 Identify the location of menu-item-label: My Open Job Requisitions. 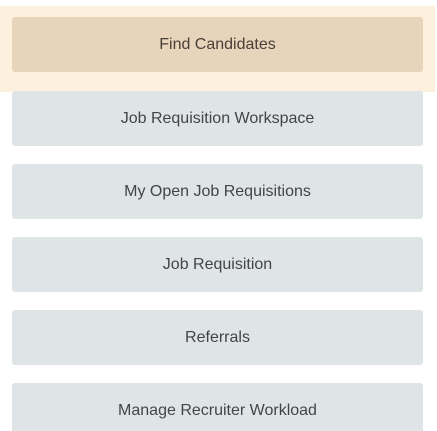
(217, 191).